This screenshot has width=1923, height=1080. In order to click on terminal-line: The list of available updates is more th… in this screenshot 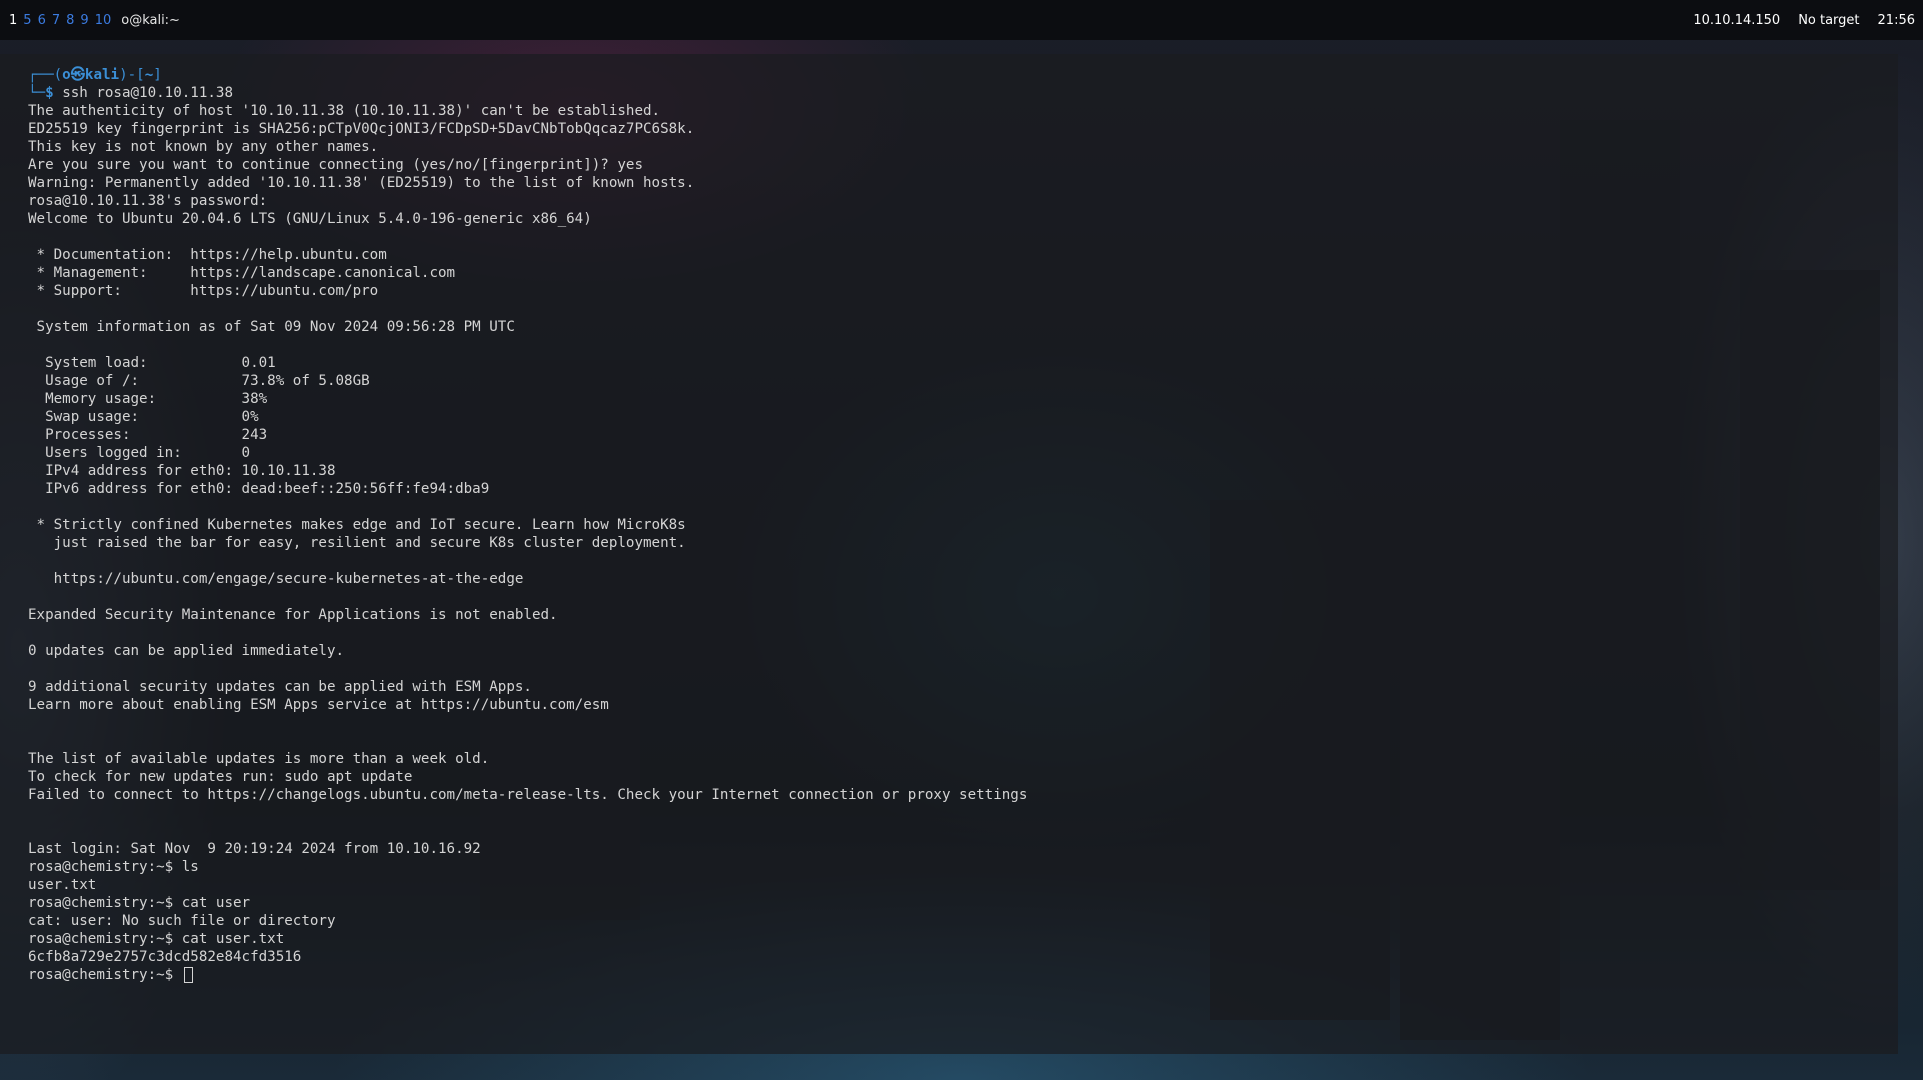, I will do `click(259, 759)`.